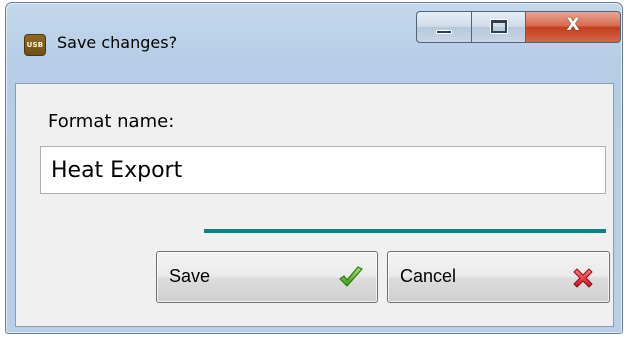 The image size is (629, 338). What do you see at coordinates (190, 276) in the screenshot?
I see `save-button-label: Save` at bounding box center [190, 276].